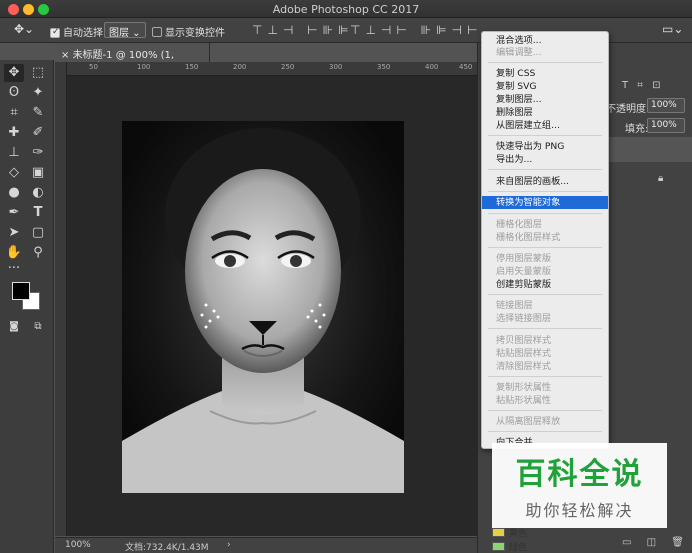  What do you see at coordinates (38, 93) in the screenshot?
I see `magic-wand-icon: ✦` at bounding box center [38, 93].